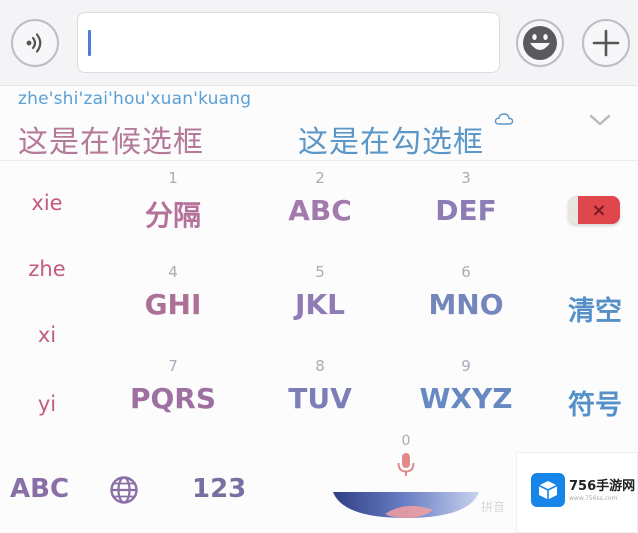 The height and width of the screenshot is (533, 638). Describe the element at coordinates (89, 43) in the screenshot. I see `text-caret` at that location.